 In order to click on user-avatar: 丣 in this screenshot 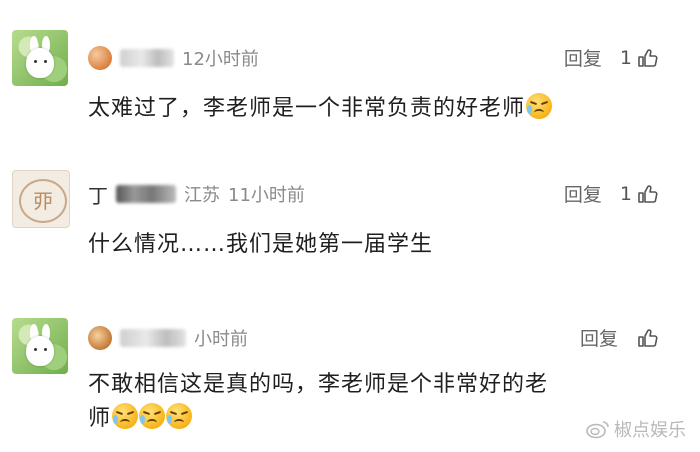, I will do `click(41, 199)`.